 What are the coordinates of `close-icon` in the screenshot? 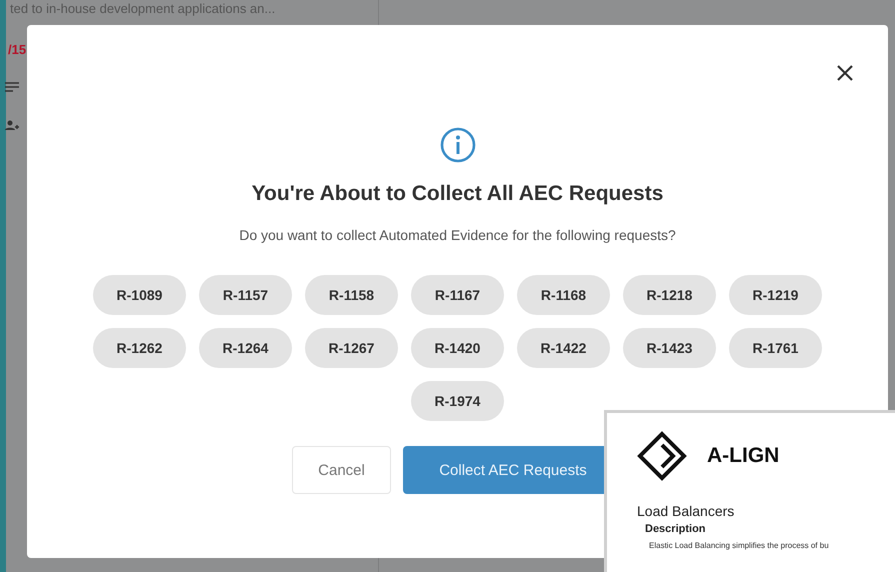 It's located at (845, 73).